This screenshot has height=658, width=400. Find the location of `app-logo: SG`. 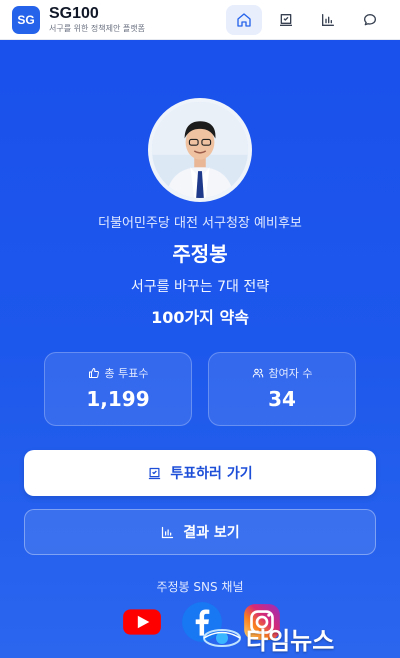

app-logo: SG is located at coordinates (26, 19).